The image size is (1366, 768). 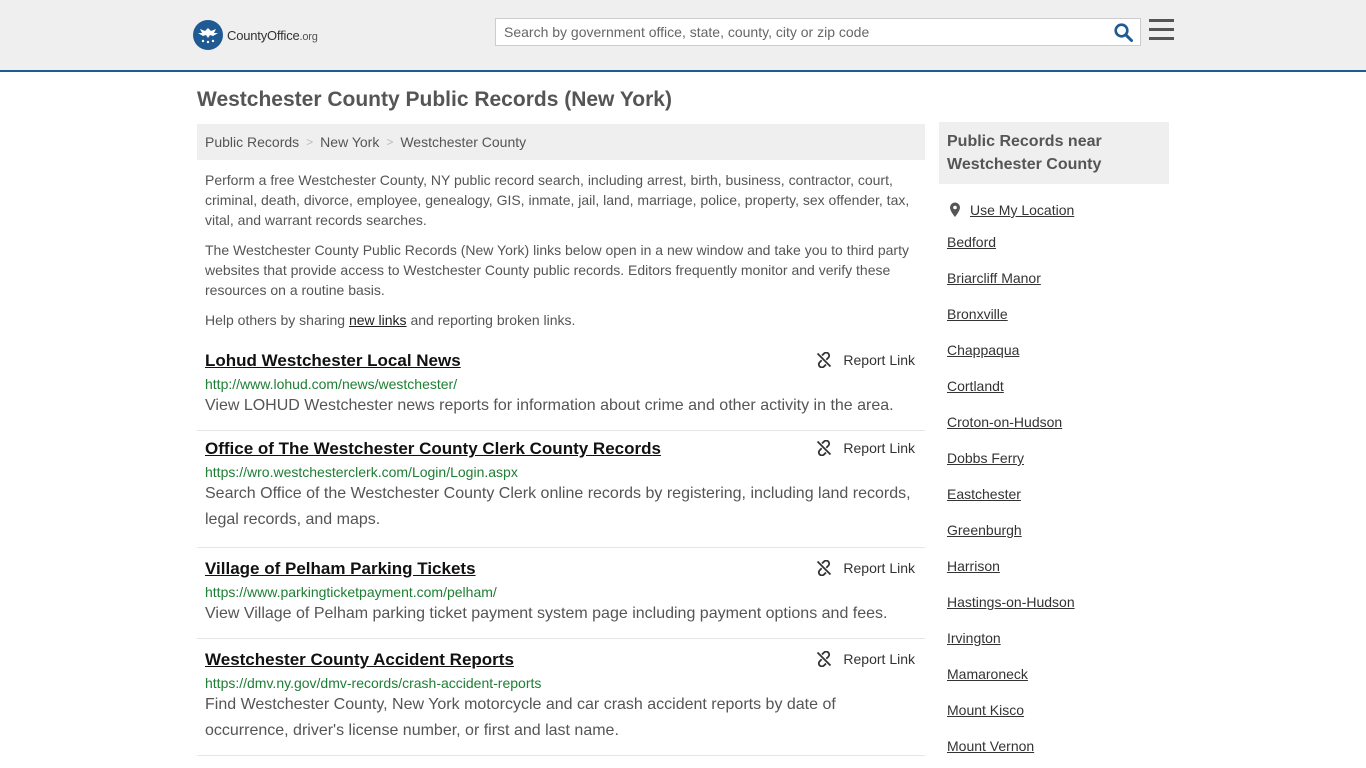 What do you see at coordinates (984, 530) in the screenshot?
I see `place-link: Greenburgh` at bounding box center [984, 530].